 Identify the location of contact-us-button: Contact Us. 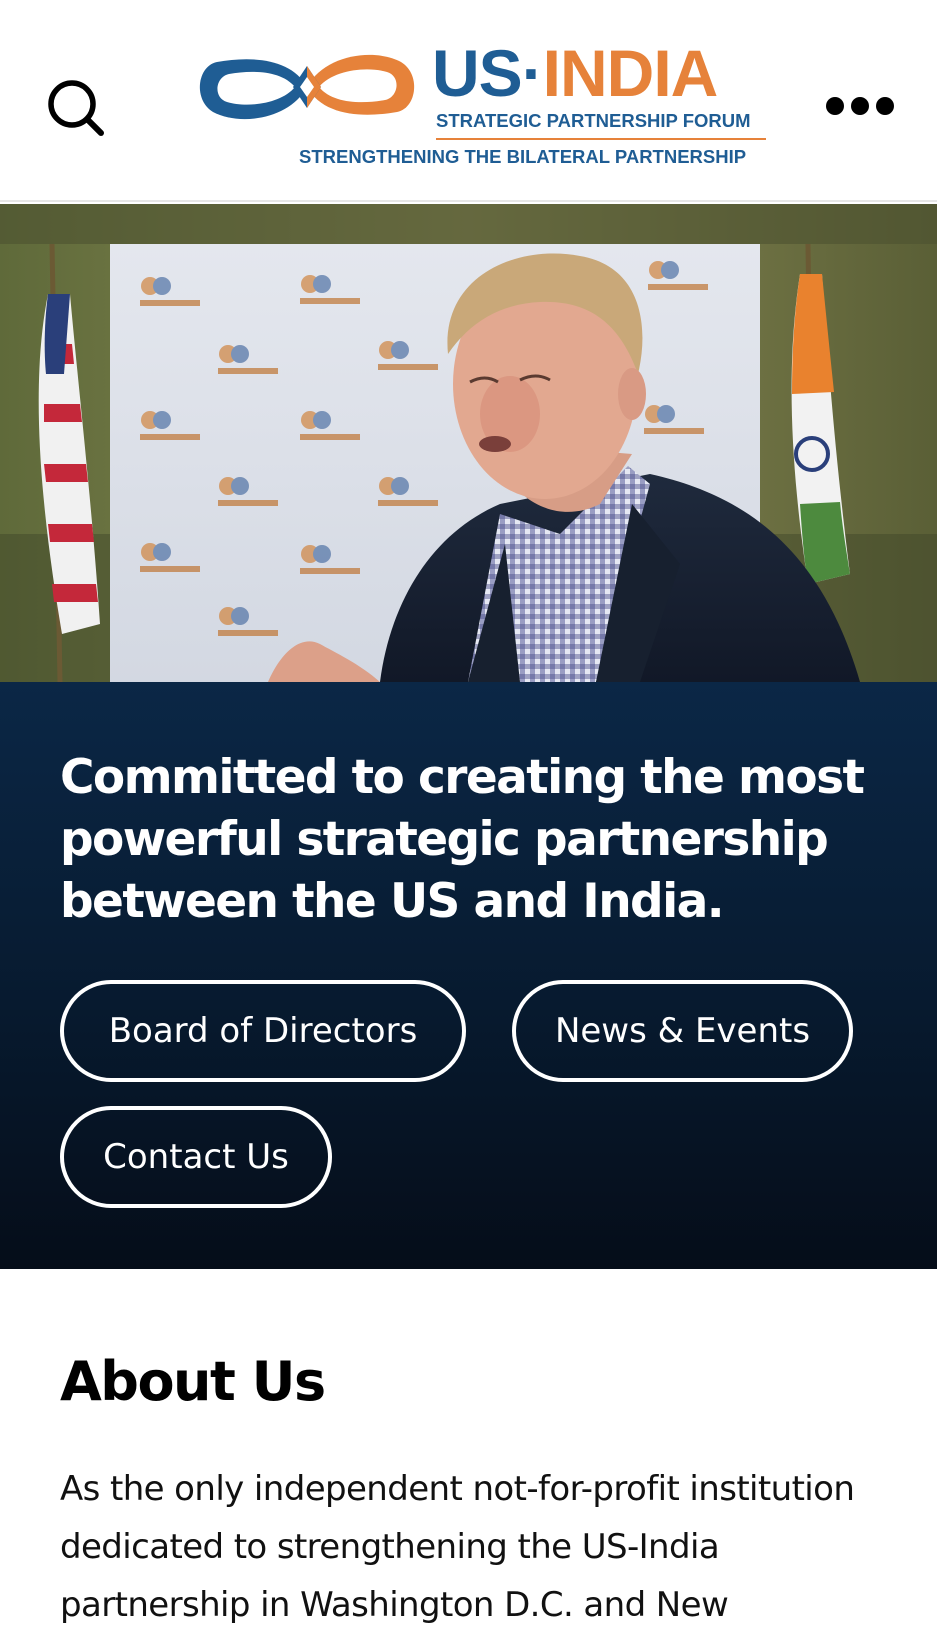
(196, 1157).